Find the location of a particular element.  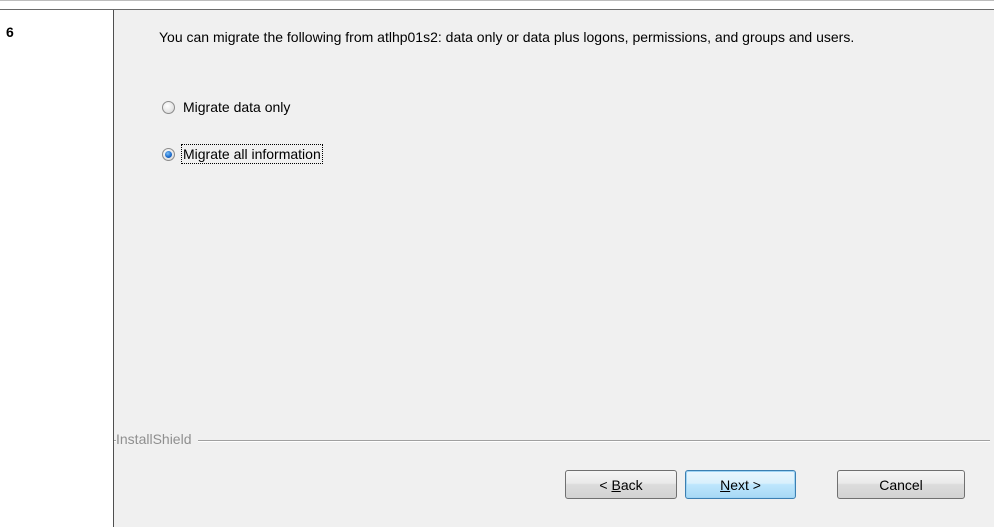

next-button-mnemonic: N is located at coordinates (725, 484).